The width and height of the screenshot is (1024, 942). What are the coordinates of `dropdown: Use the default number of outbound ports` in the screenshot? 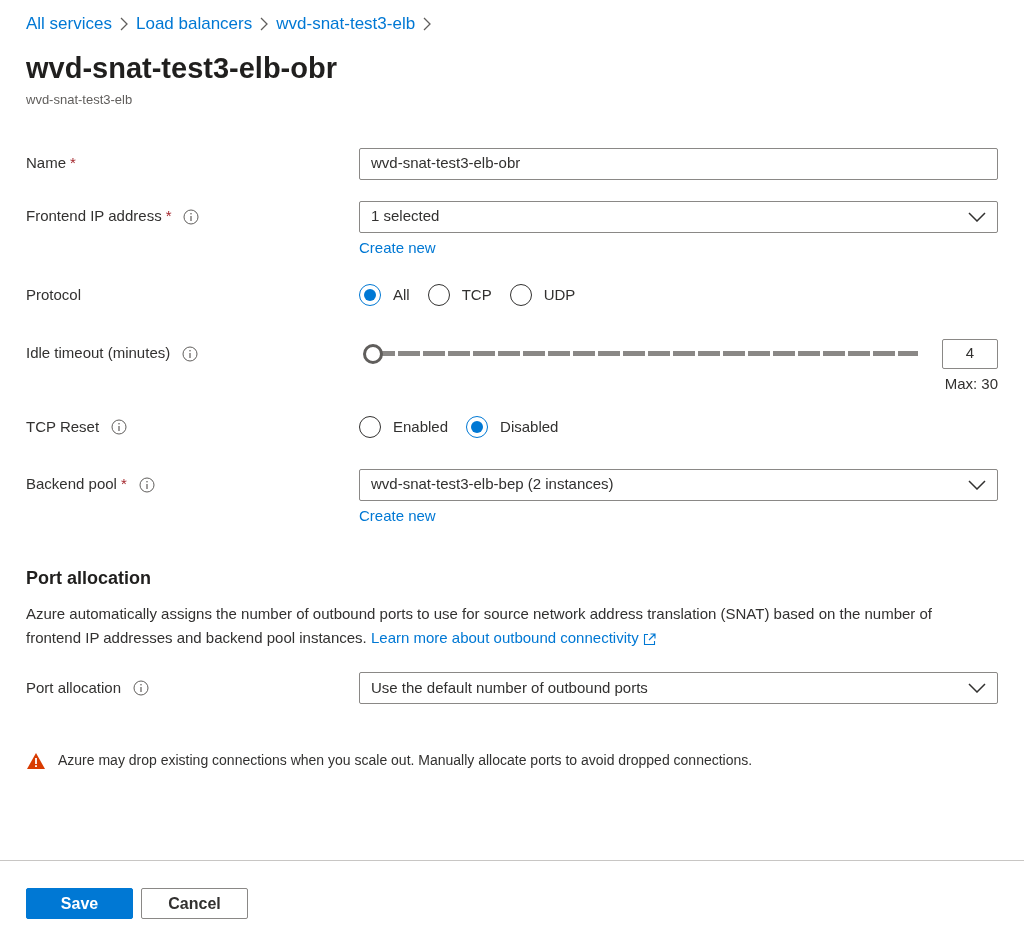 It's located at (678, 688).